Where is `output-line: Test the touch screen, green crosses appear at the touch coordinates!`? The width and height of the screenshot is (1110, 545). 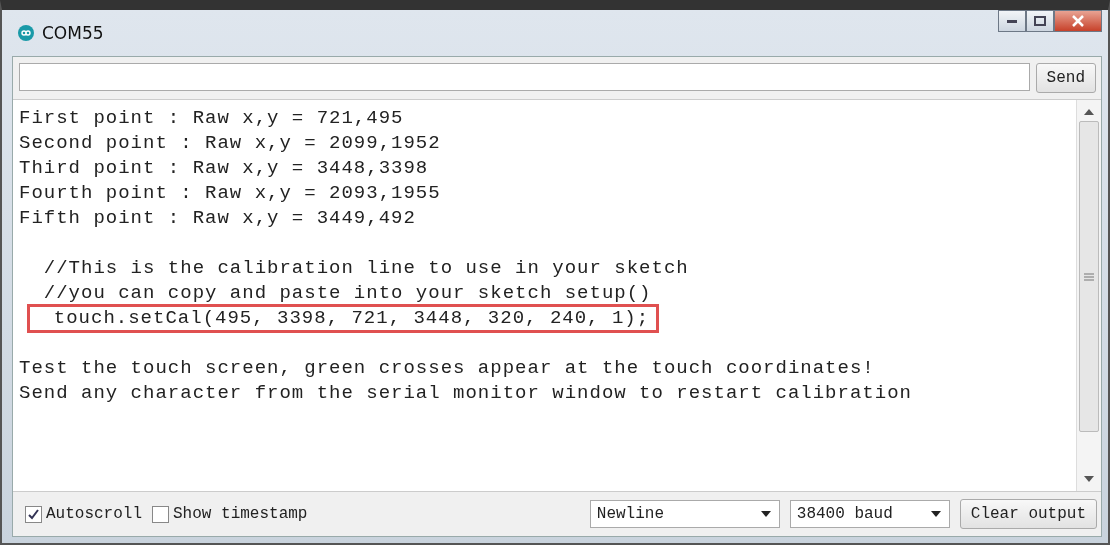
output-line: Test the touch screen, green crosses appear at the touch coordinates! is located at coordinates (447, 368).